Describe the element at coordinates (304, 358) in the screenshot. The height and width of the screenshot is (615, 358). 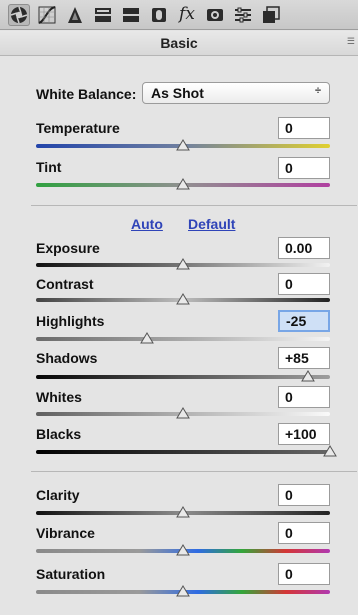
I see `shadows-field: +85` at that location.